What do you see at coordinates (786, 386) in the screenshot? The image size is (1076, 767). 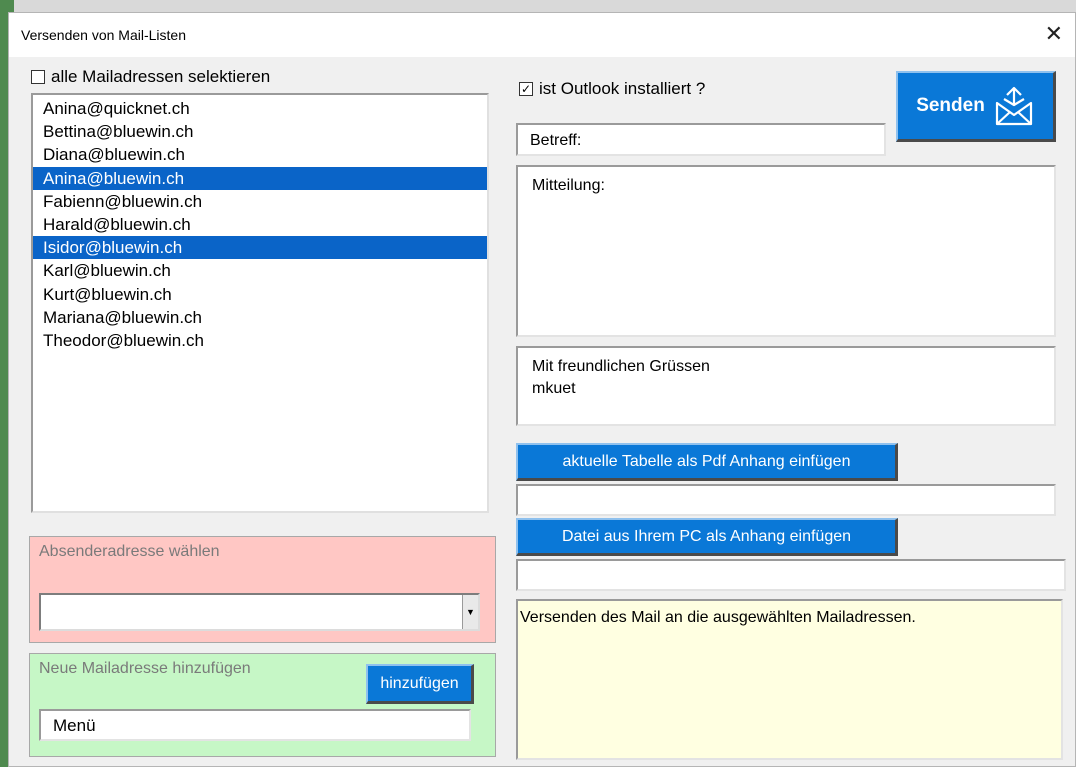 I see `signature-textarea: Mit freundlichen Grüssen mkuet` at bounding box center [786, 386].